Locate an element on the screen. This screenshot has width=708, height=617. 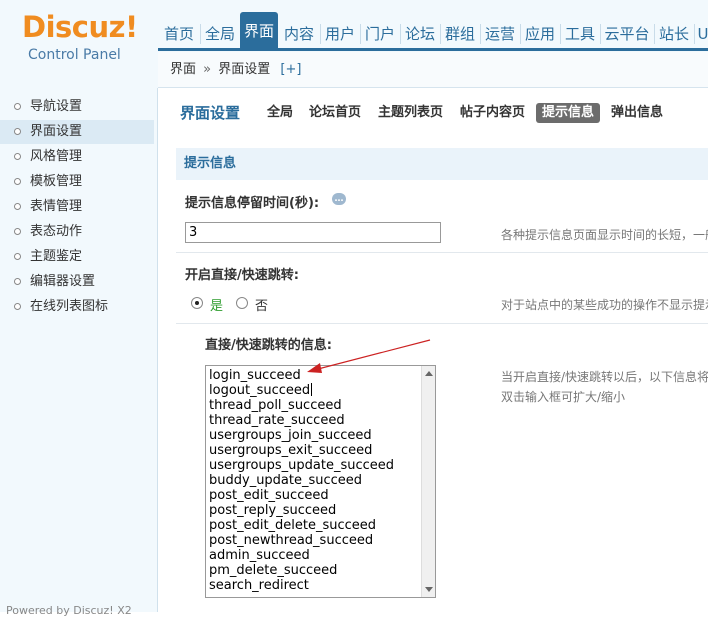
delay-seconds-input is located at coordinates (313, 232).